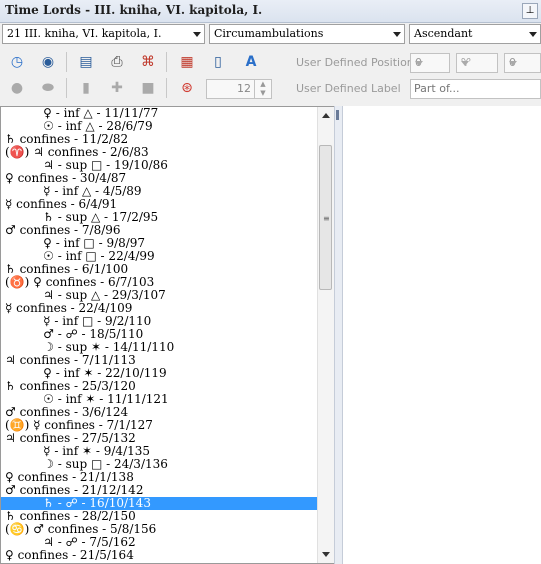 Image resolution: width=541 pixels, height=564 pixels. What do you see at coordinates (269, 33) in the screenshot?
I see `method-select-value: Circumambulations` at bounding box center [269, 33].